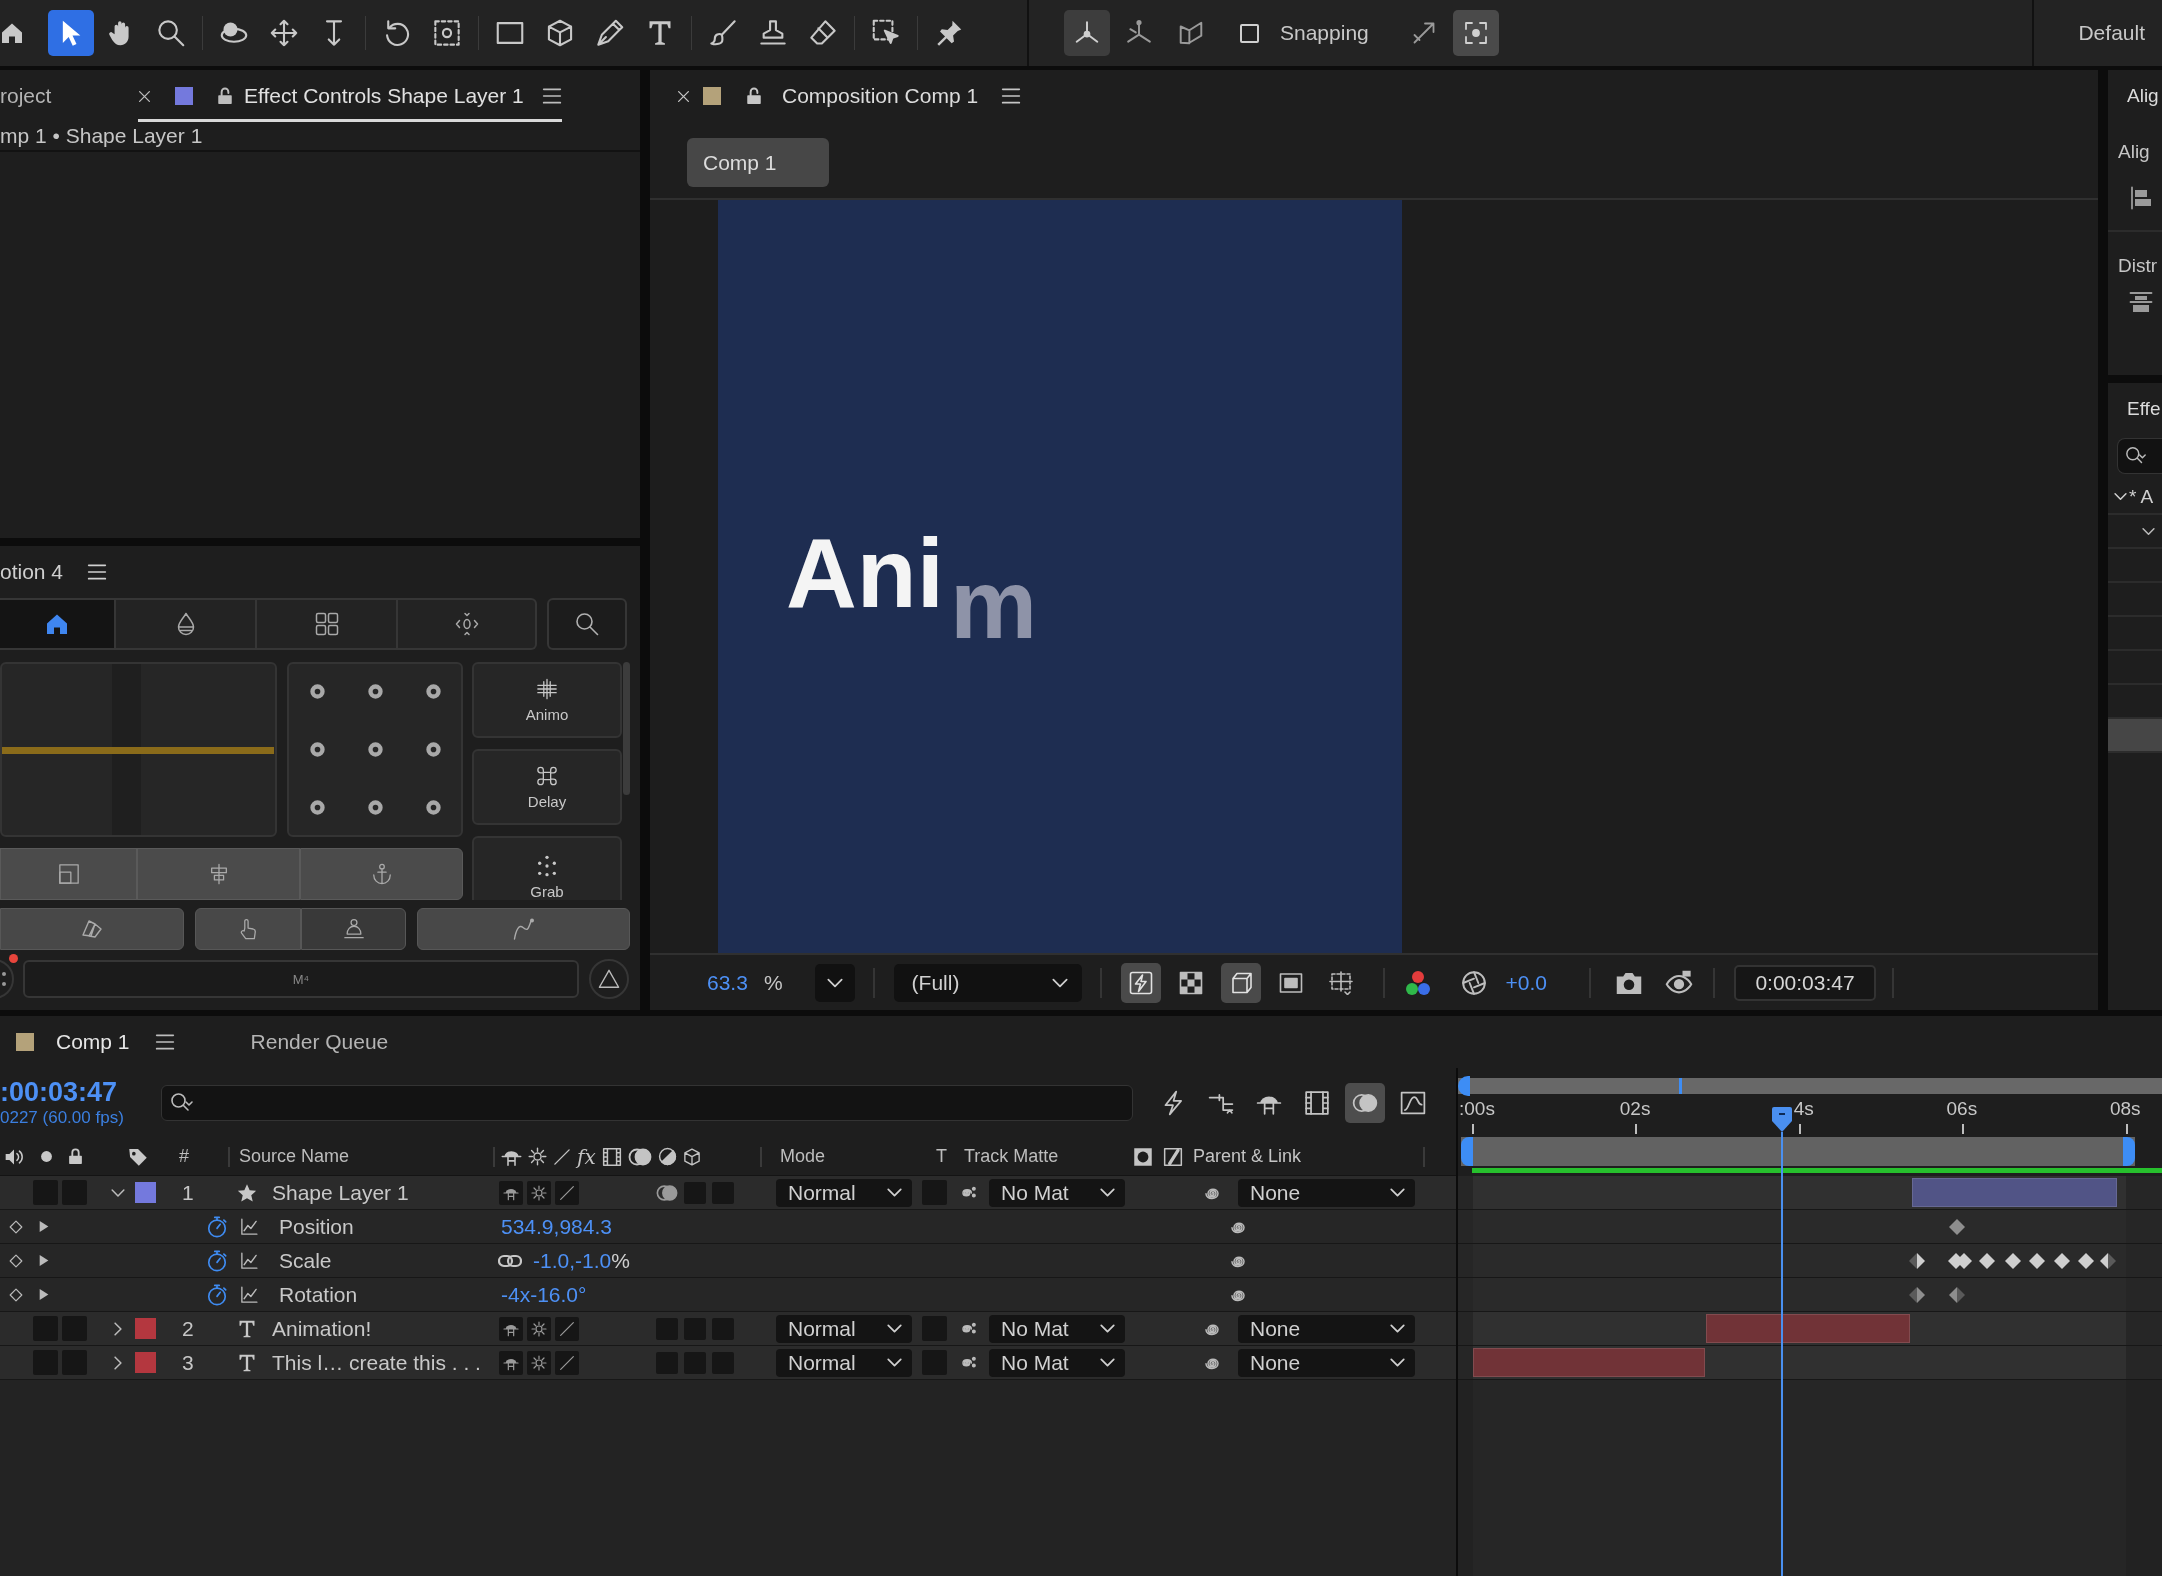 This screenshot has height=1576, width=2162. What do you see at coordinates (547, 688) in the screenshot?
I see `bars-icon` at bounding box center [547, 688].